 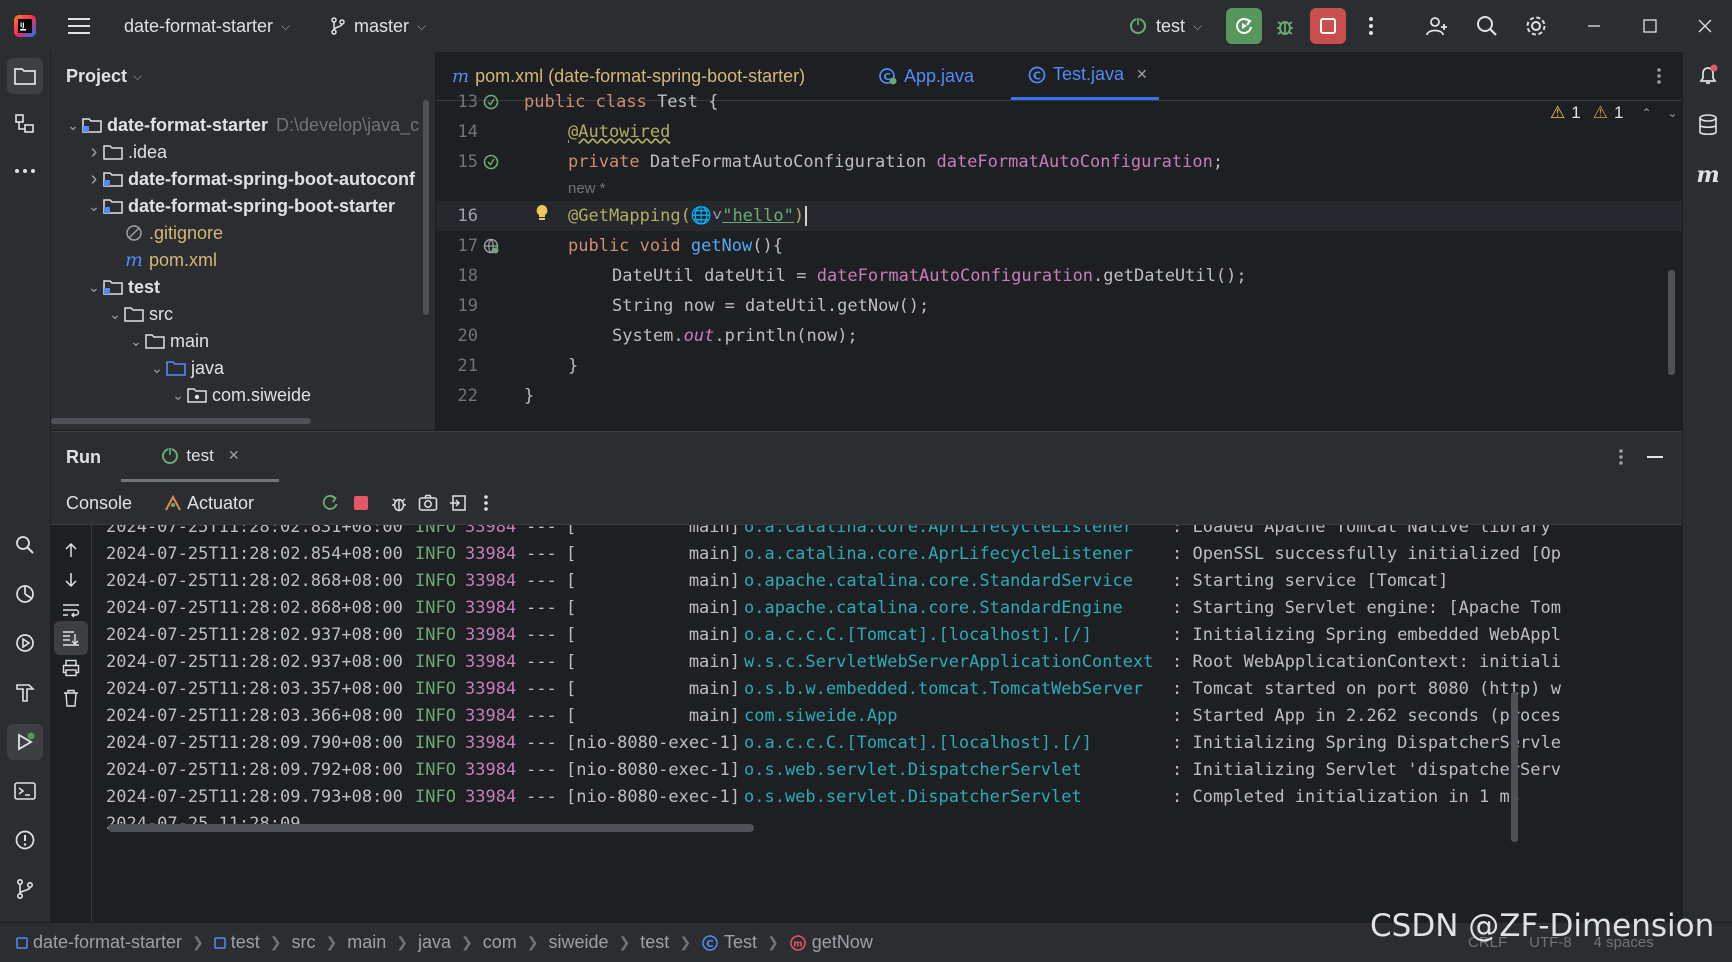 I want to click on problems-icon, so click(x=25, y=840).